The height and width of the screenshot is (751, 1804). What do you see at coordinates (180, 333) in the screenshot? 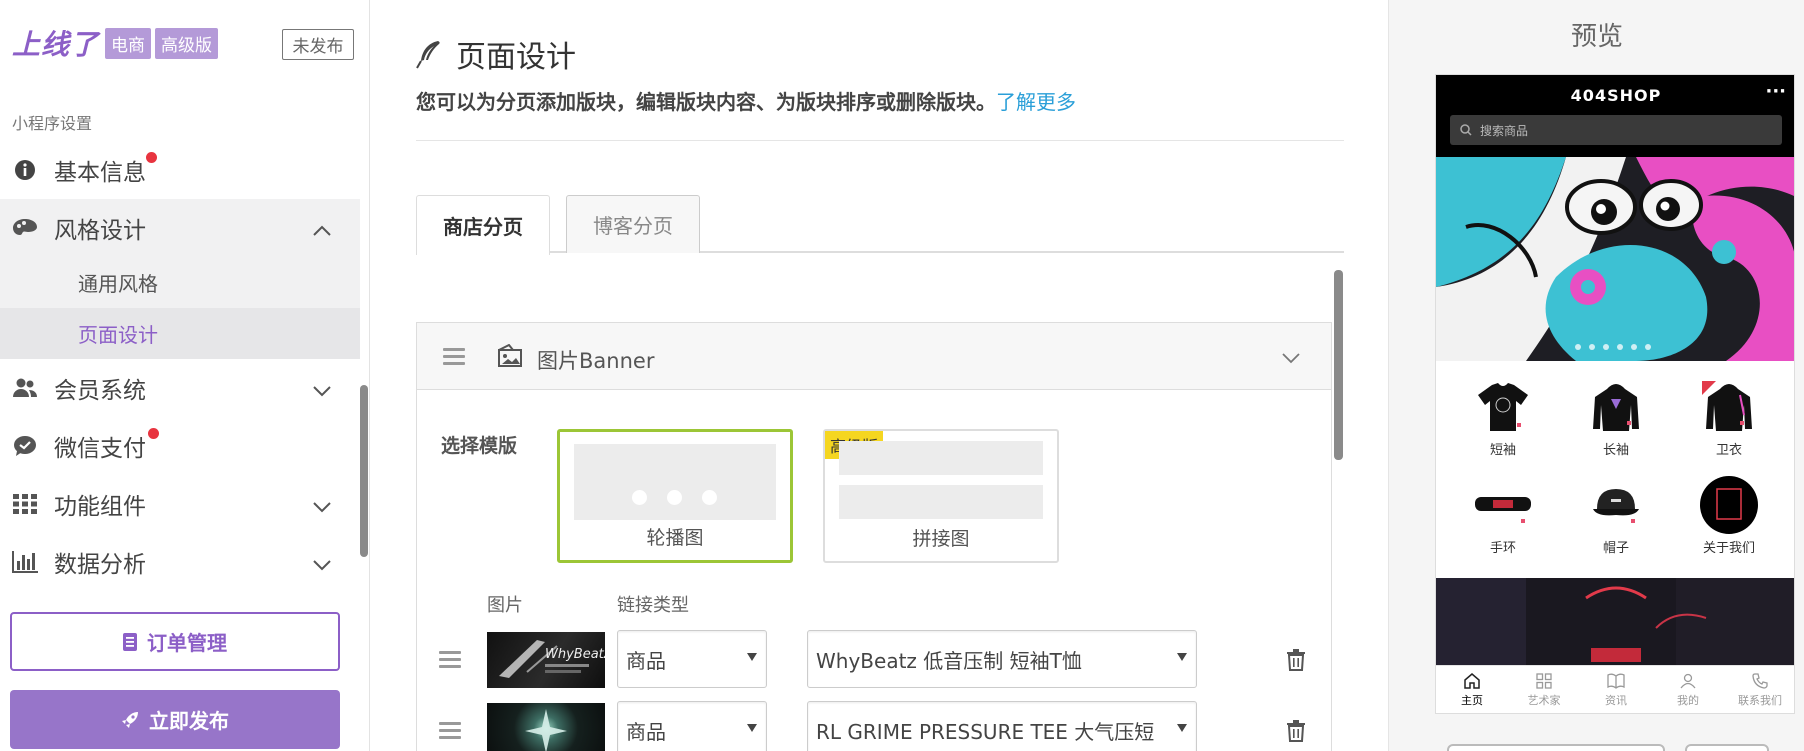
I see `submenu-item-page-design: 页面设计` at bounding box center [180, 333].